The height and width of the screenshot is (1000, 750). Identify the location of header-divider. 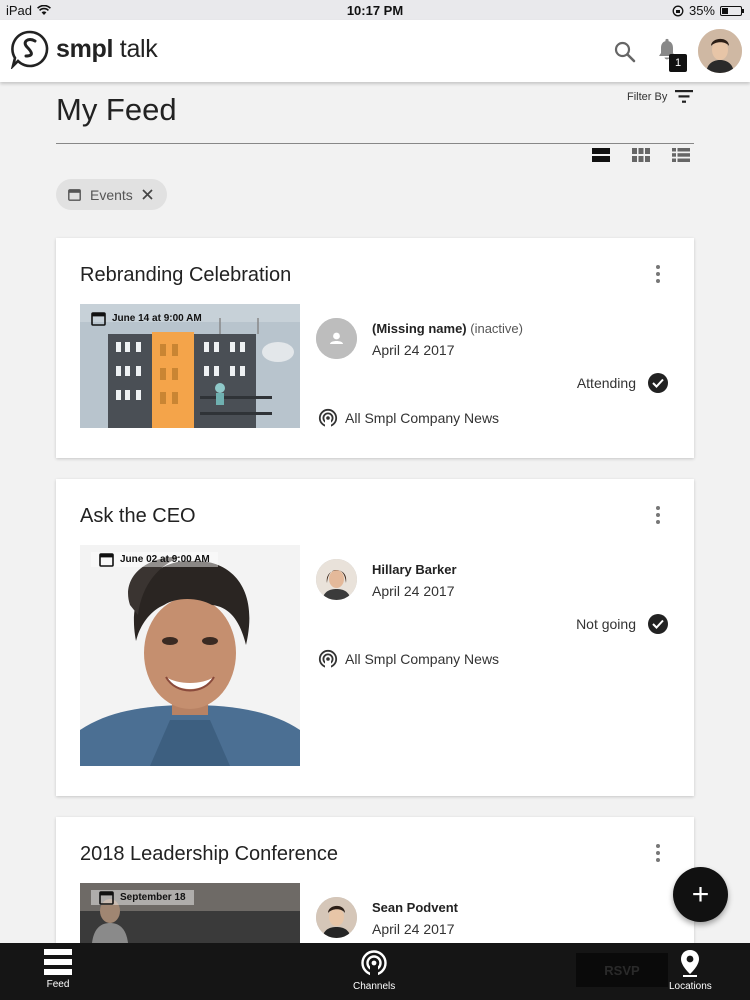
(375, 143).